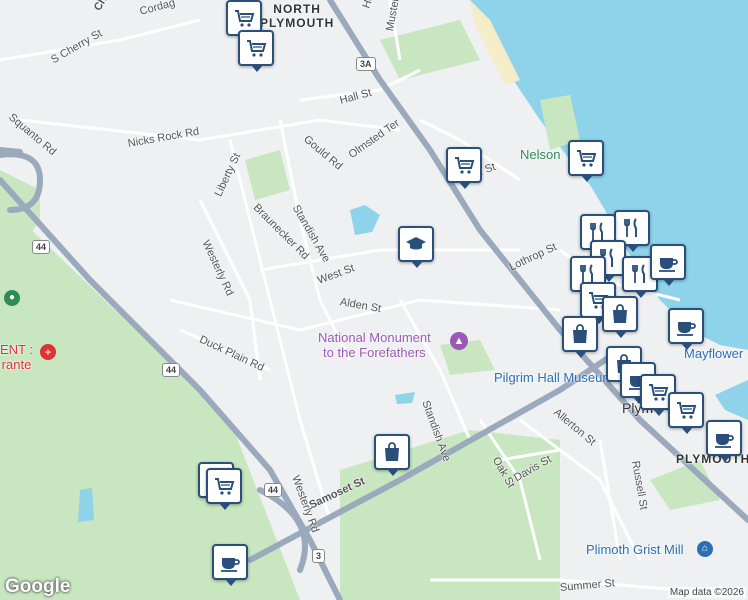  Describe the element at coordinates (38, 586) in the screenshot. I see `google-logo: Google` at that location.